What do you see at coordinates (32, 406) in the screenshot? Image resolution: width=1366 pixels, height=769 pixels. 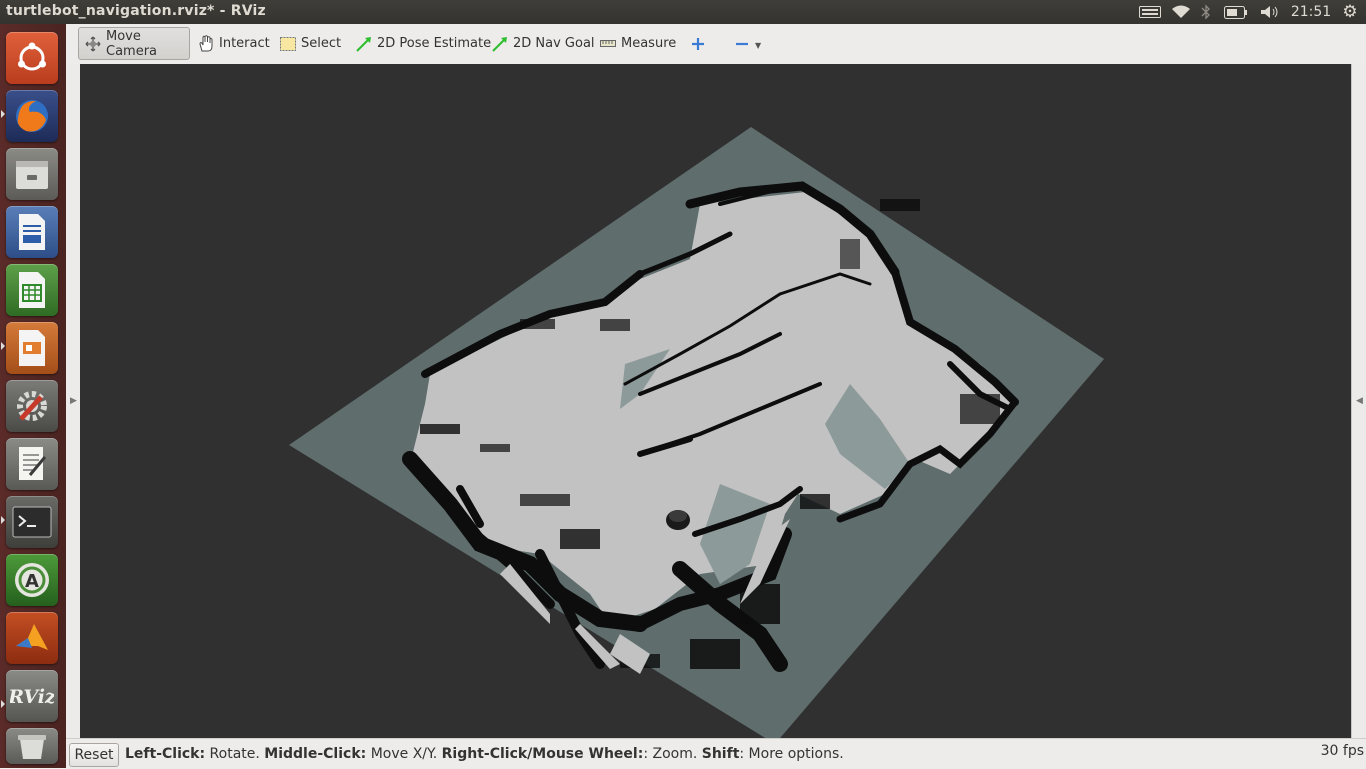 I see `system-settings-icon` at bounding box center [32, 406].